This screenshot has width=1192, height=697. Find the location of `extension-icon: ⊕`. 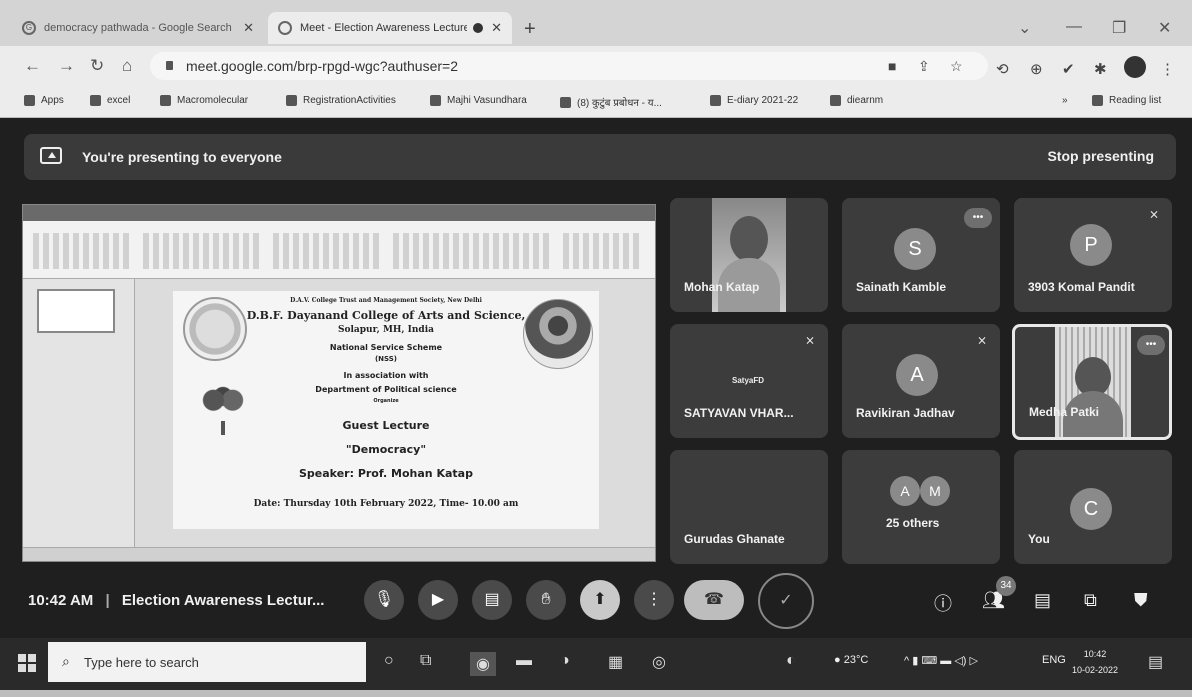

extension-icon: ⊕ is located at coordinates (1036, 69).